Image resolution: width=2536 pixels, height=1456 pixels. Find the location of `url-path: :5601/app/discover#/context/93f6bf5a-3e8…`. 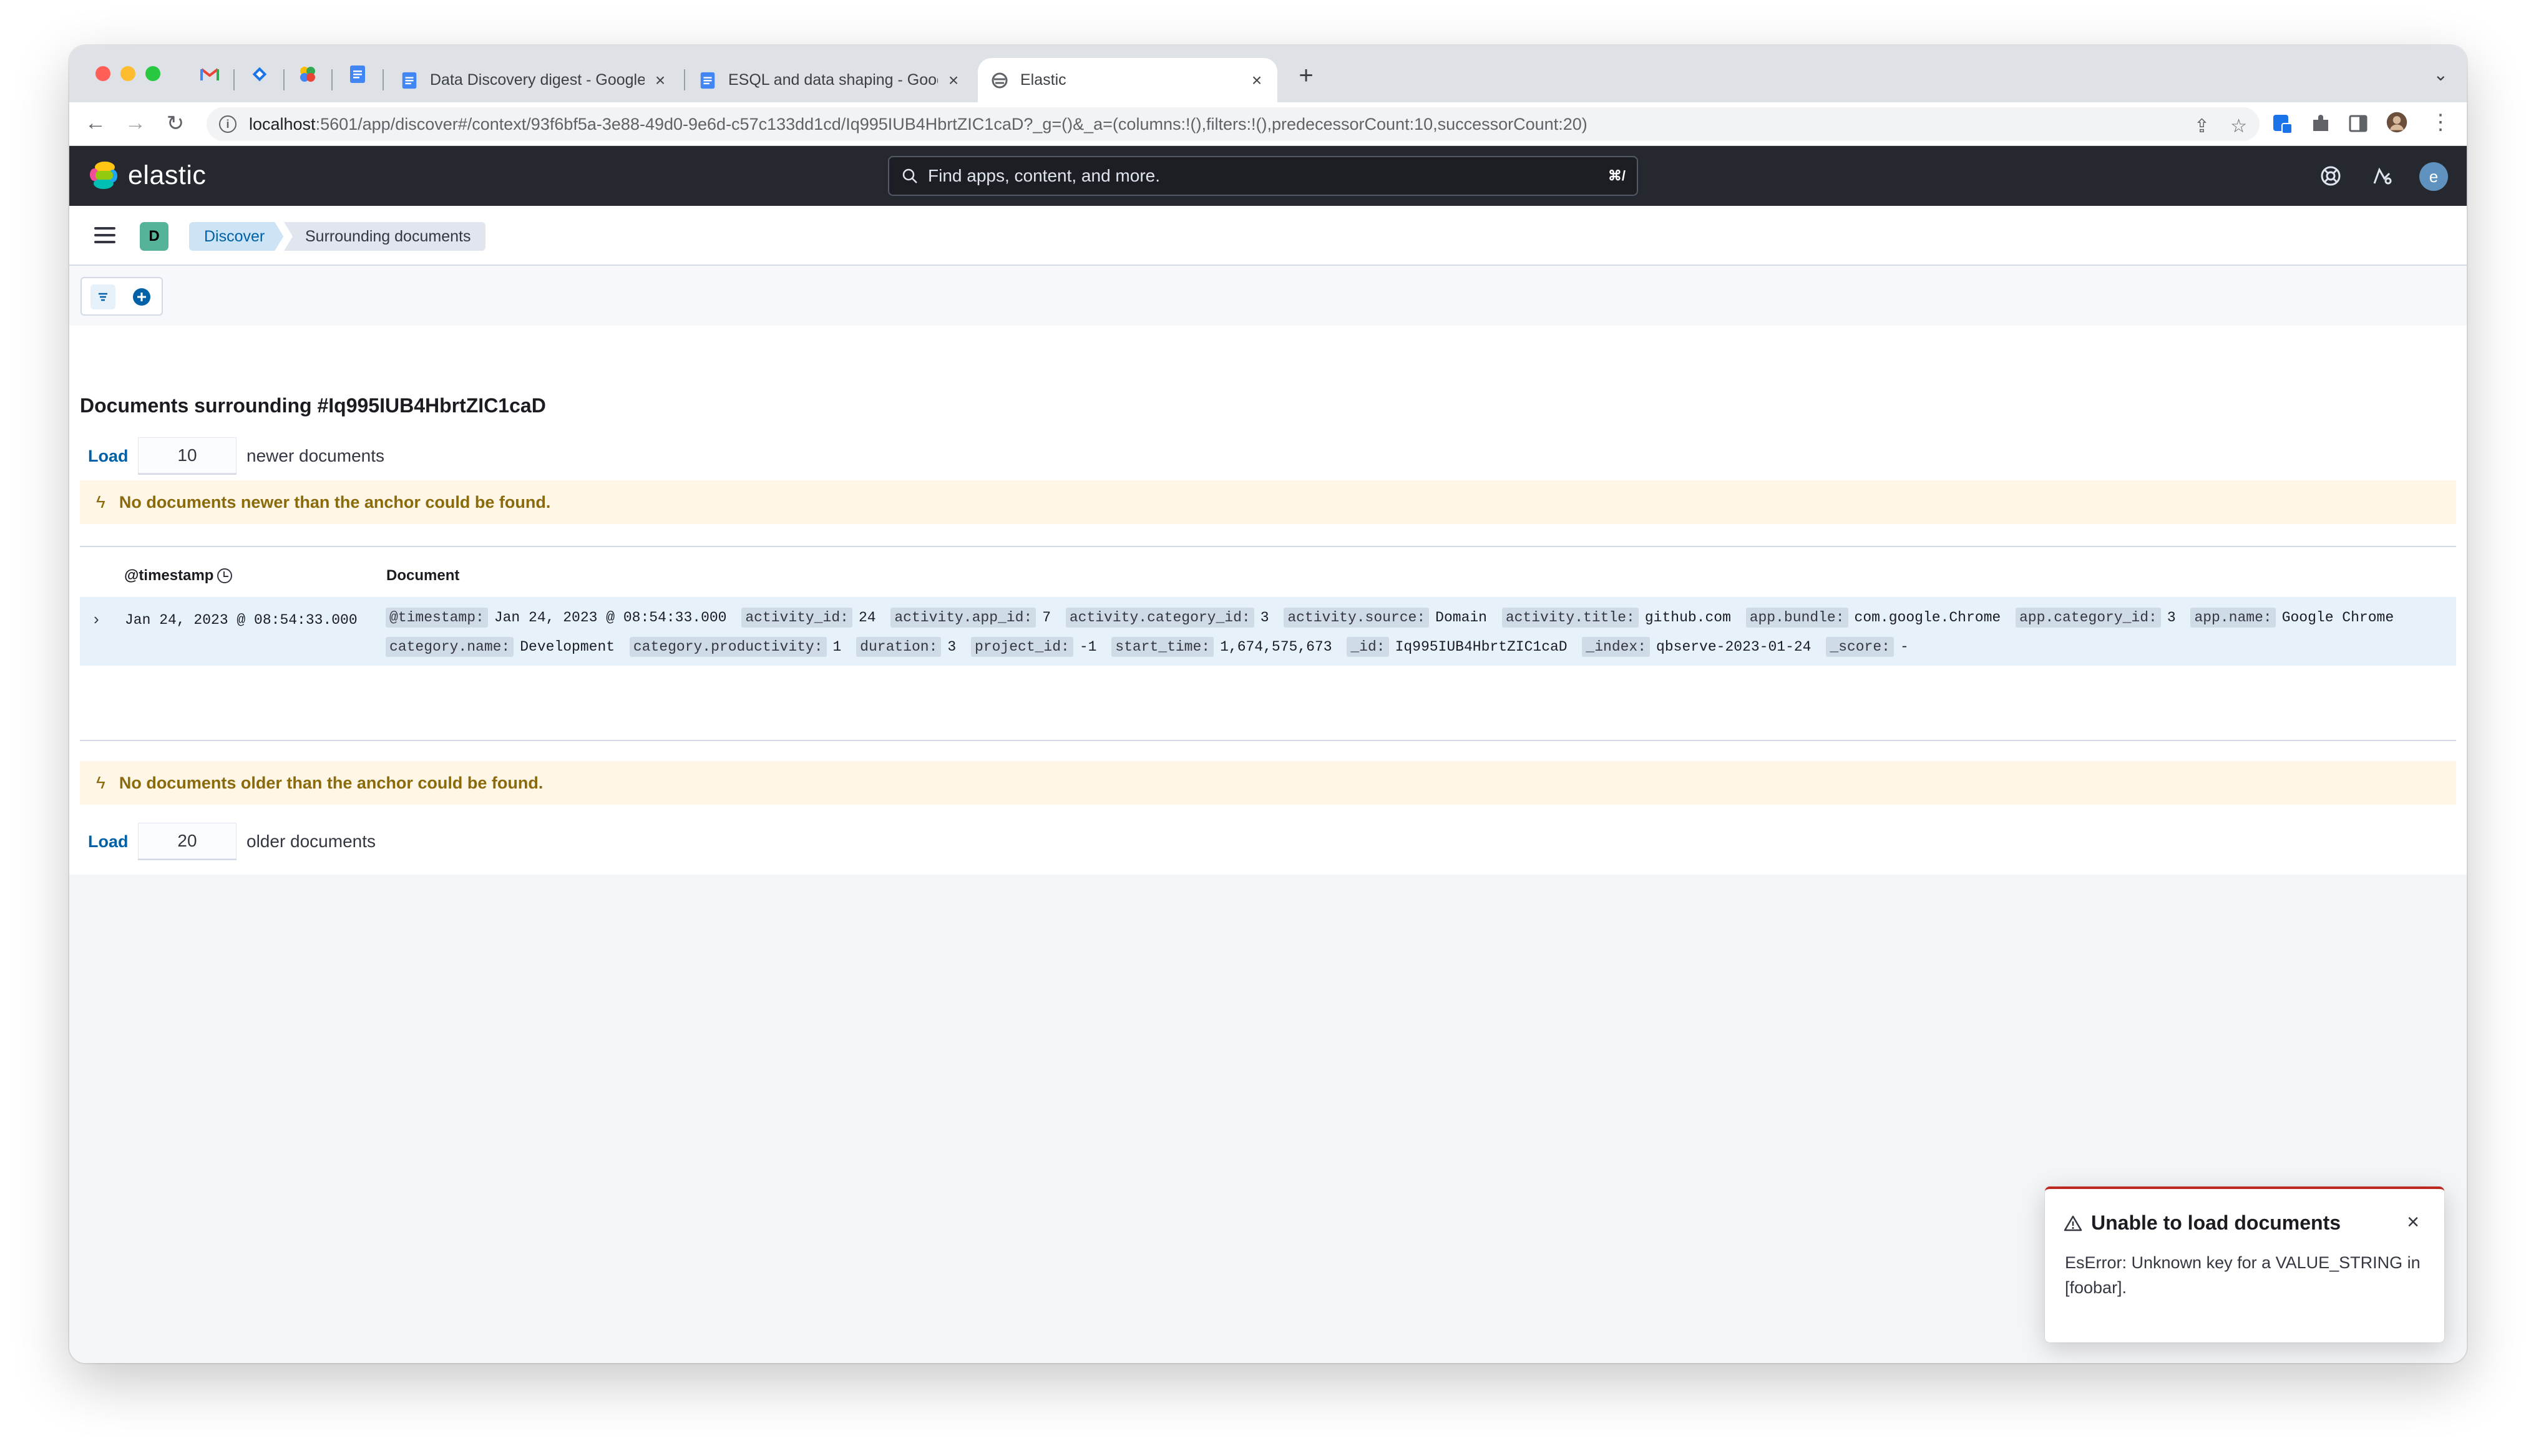

url-path: :5601/app/discover#/context/93f6bf5a-3e8… is located at coordinates (951, 124).